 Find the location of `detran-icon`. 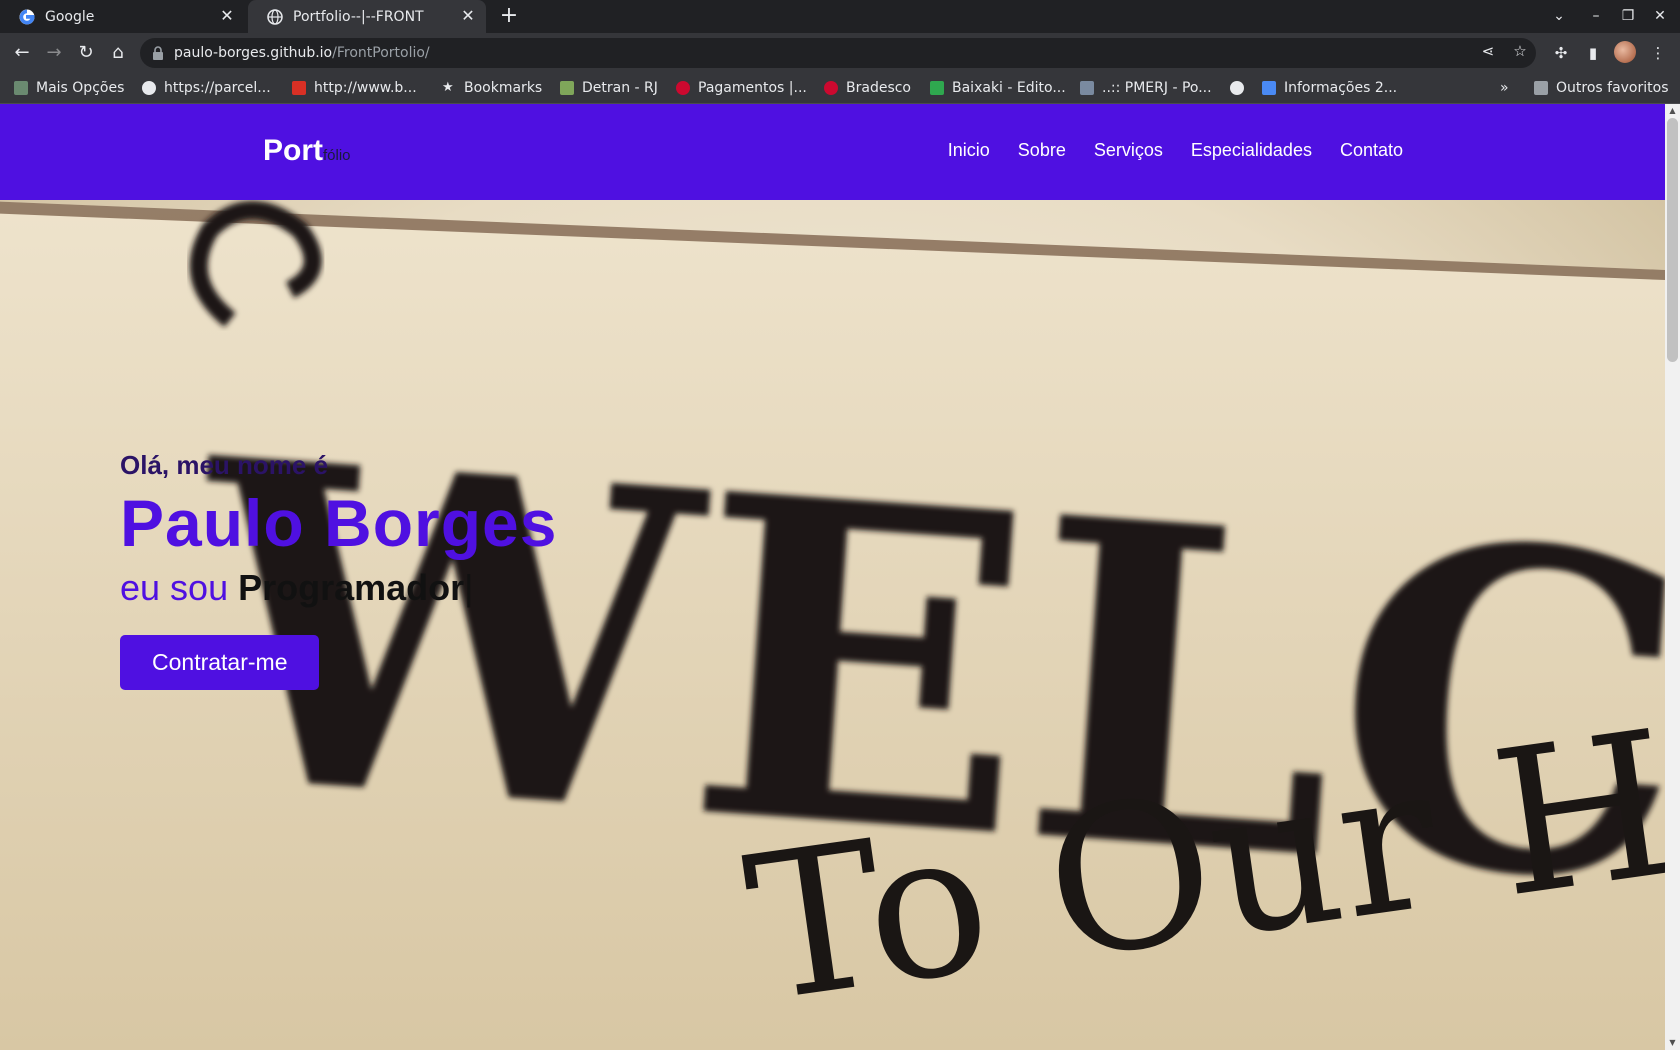

detran-icon is located at coordinates (567, 88).